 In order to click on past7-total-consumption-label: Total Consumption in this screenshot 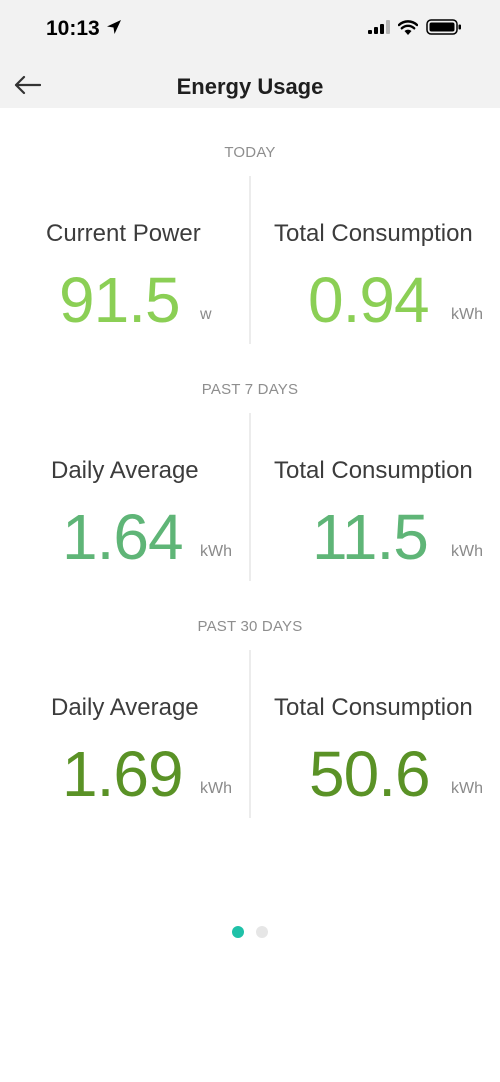, I will do `click(373, 470)`.